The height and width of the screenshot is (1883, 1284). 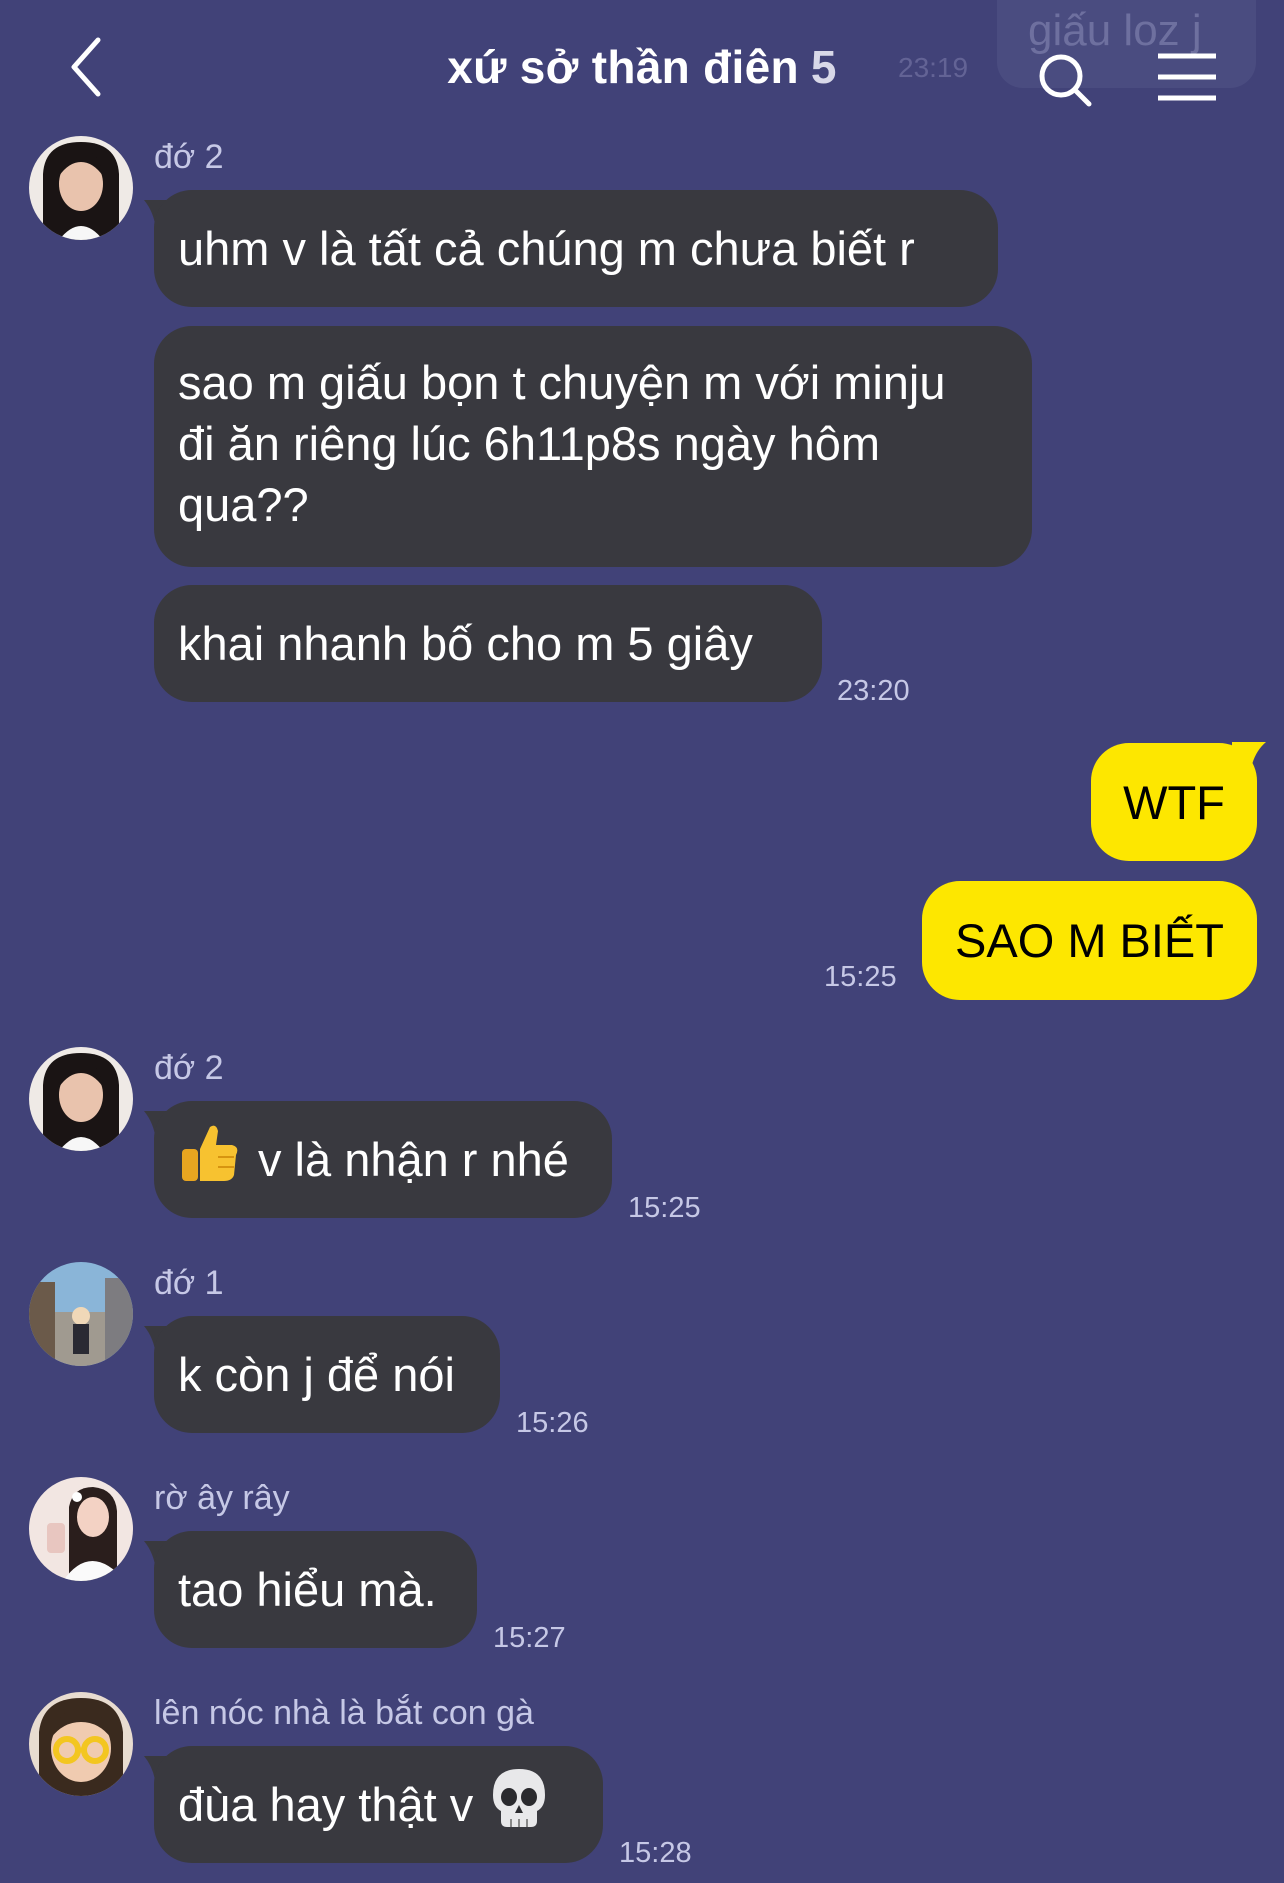 I want to click on message-bubble-outgoing: WTF, so click(x=1174, y=802).